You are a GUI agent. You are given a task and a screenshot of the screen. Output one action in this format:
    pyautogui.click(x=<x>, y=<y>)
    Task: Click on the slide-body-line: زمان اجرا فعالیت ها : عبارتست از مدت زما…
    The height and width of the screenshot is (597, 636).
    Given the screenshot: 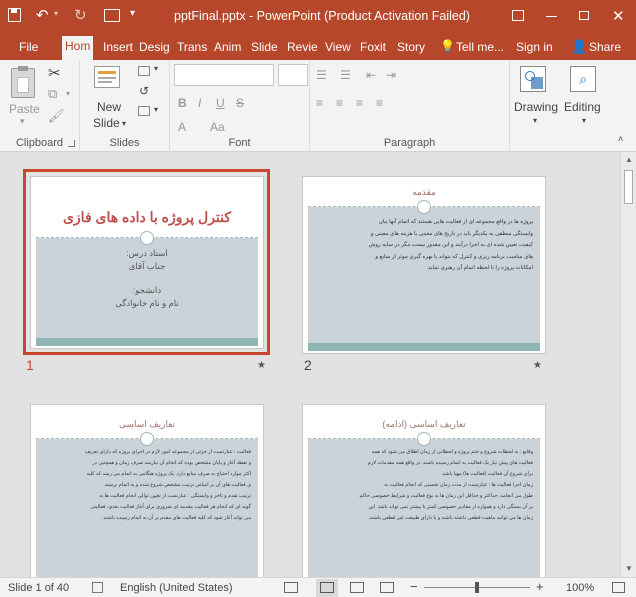 What is the action you would take?
    pyautogui.click(x=458, y=485)
    